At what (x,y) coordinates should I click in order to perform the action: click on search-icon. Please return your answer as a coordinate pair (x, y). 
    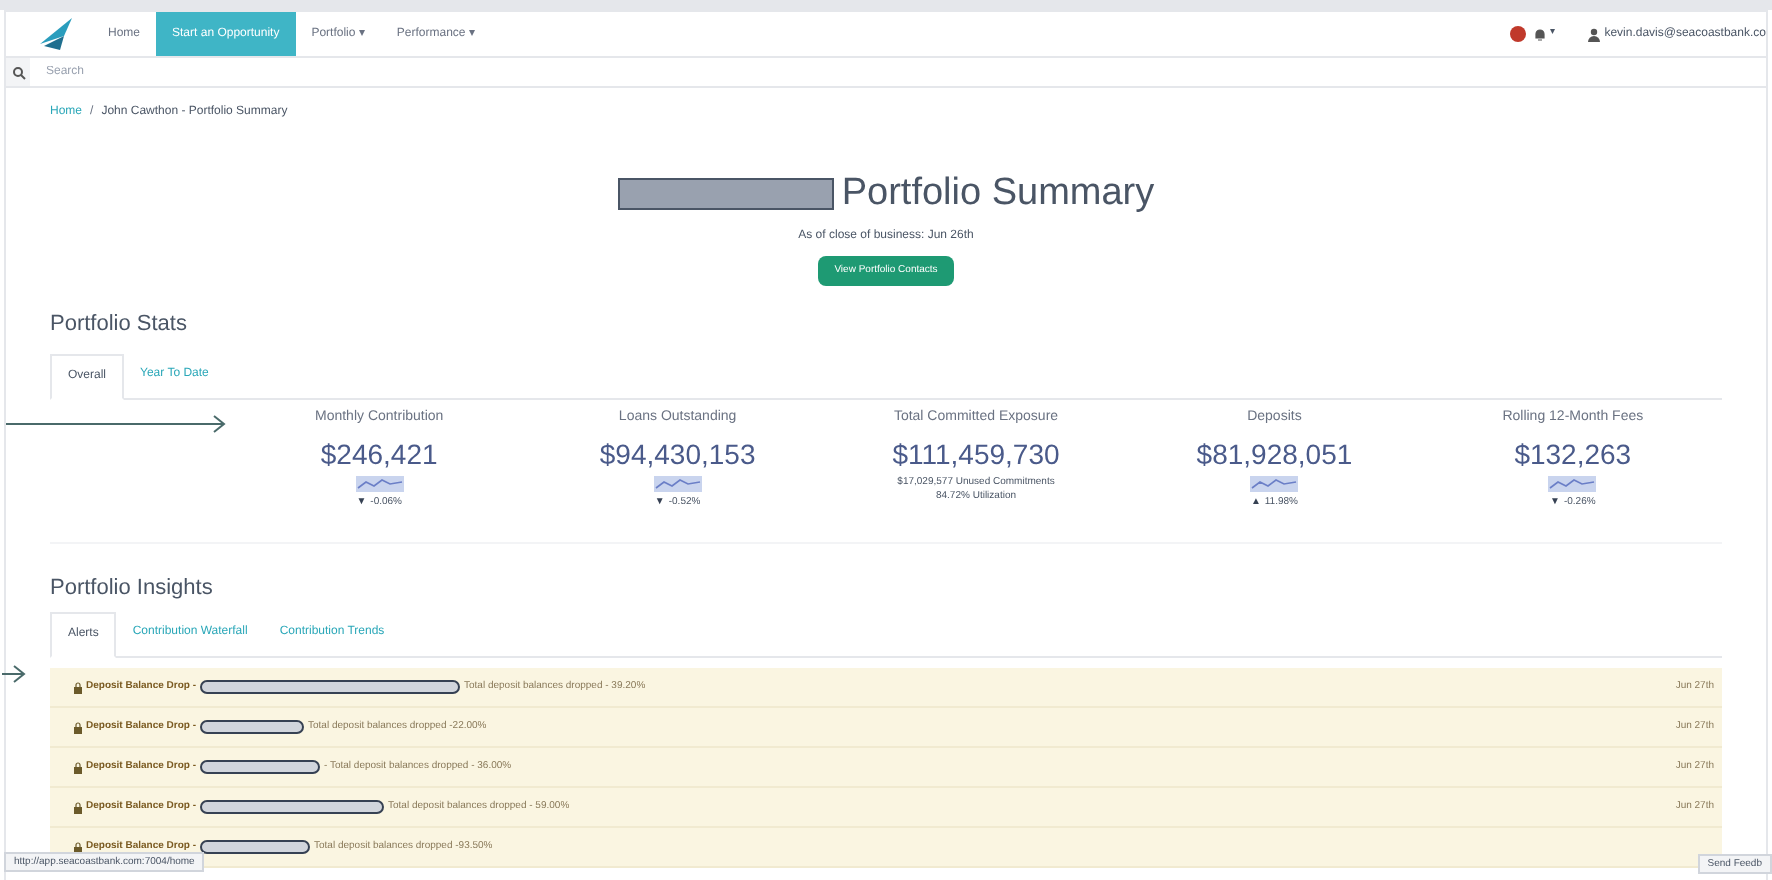
    Looking at the image, I should click on (18, 72).